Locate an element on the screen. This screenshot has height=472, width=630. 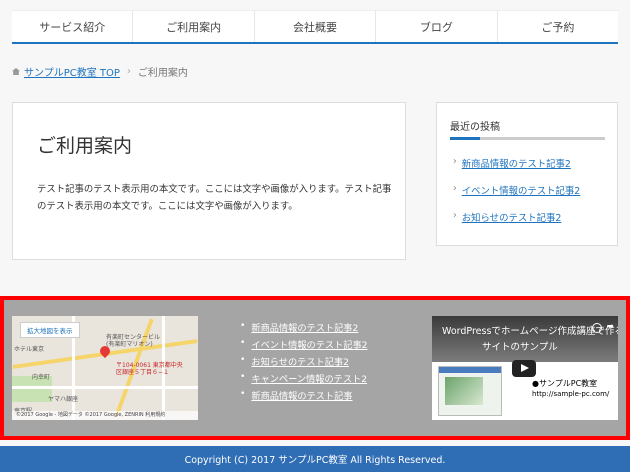
recent-post-link: お知らせのテスト記事2 is located at coordinates (512, 223).